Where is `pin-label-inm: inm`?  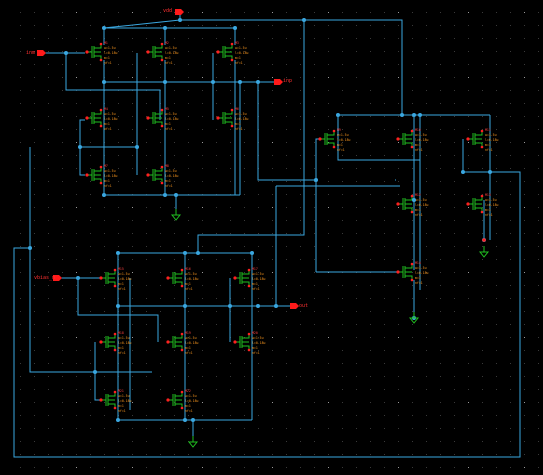
pin-label-inm: inm is located at coordinates (31, 53).